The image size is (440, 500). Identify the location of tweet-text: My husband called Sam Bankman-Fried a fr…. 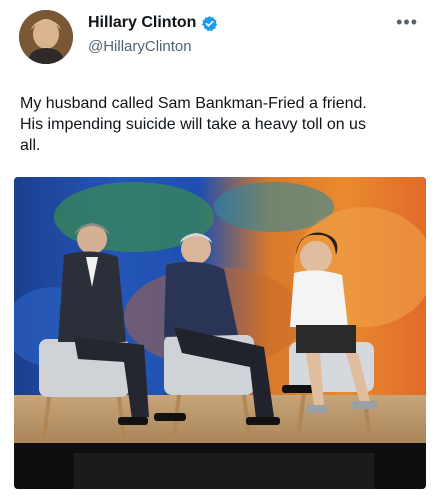
(193, 124).